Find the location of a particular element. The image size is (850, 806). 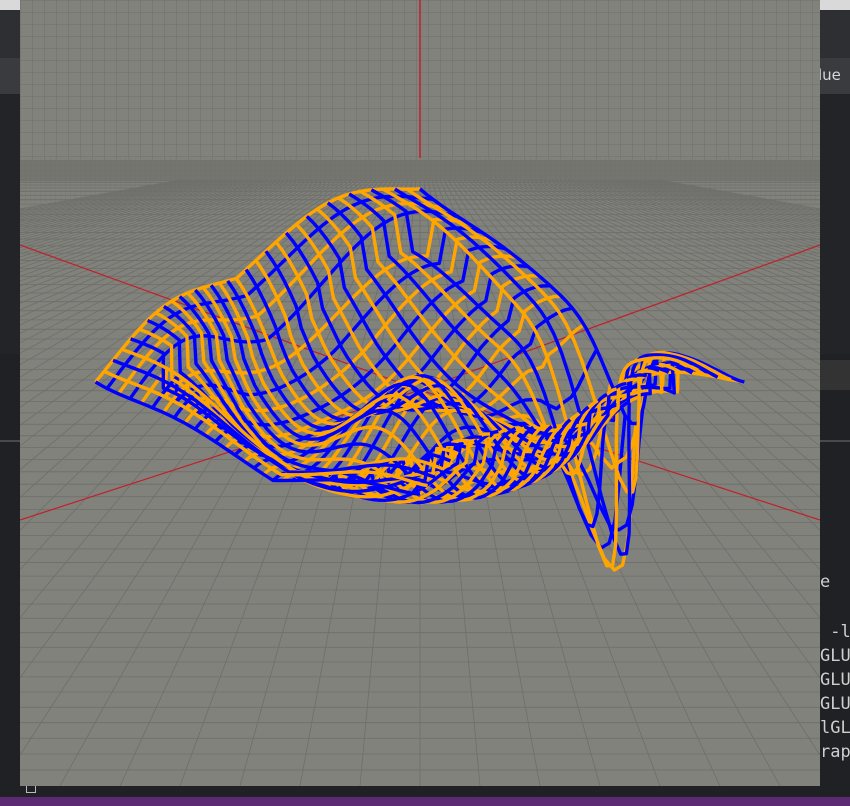

terminal-line: rap is located at coordinates (835, 752).